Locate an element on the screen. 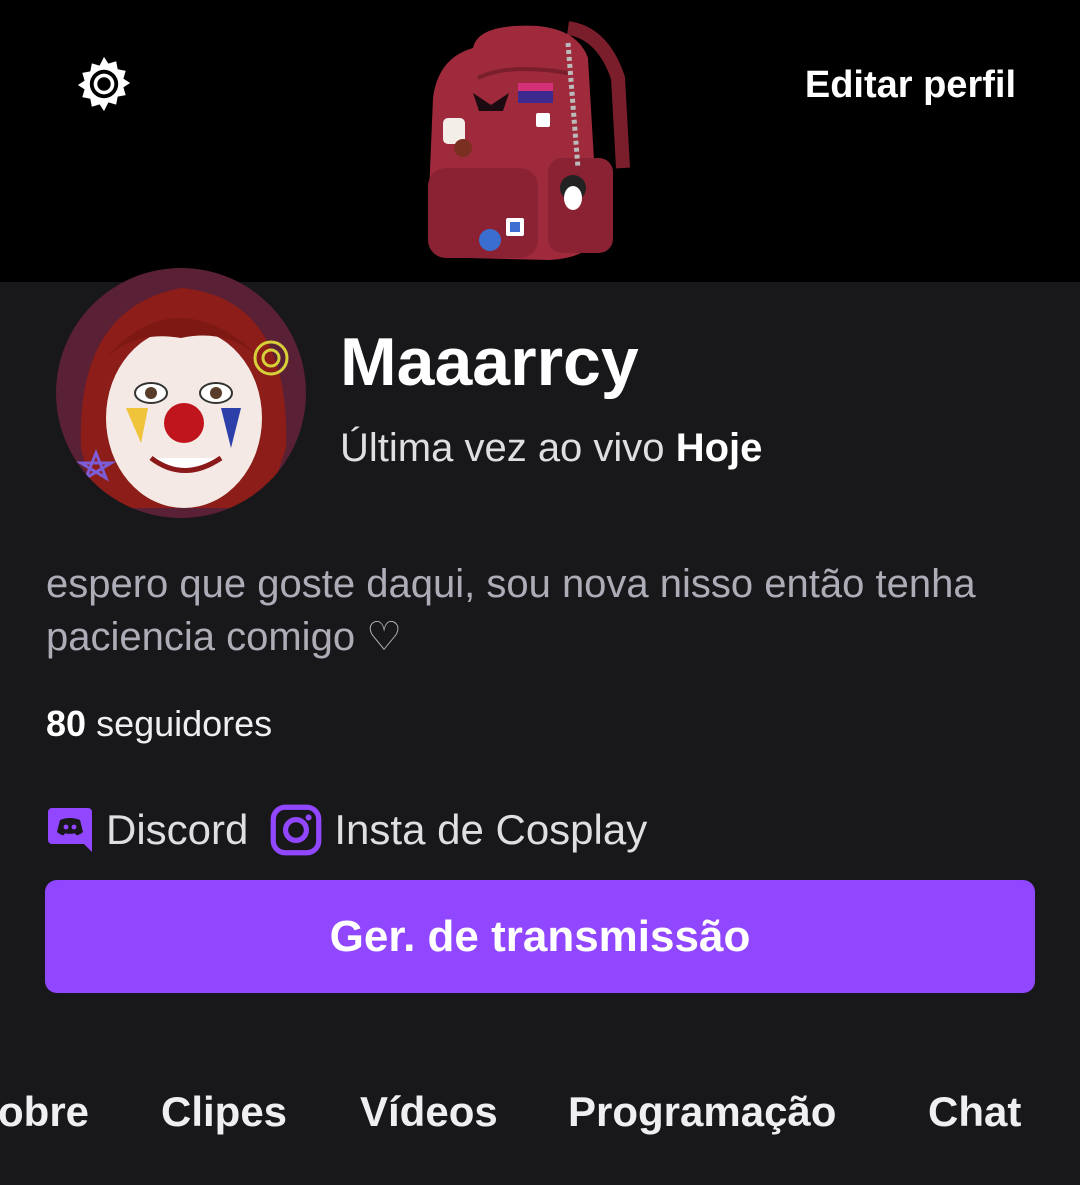 The width and height of the screenshot is (1080, 1185). gear-icon is located at coordinates (104, 84).